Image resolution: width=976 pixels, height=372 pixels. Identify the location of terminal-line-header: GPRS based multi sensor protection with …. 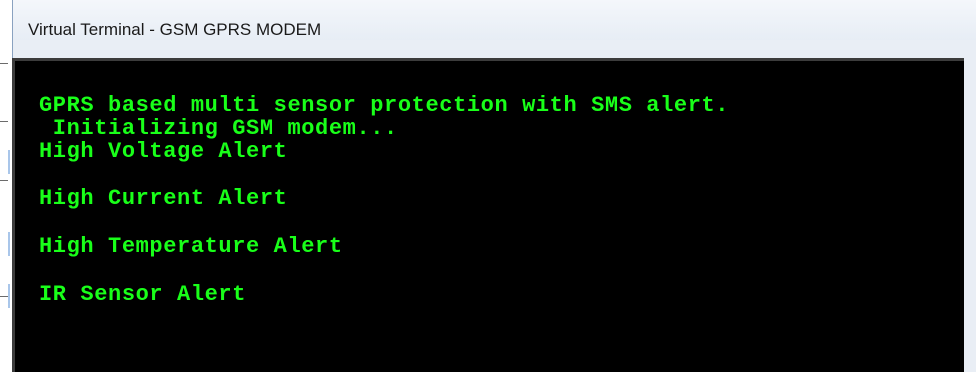
(384, 105).